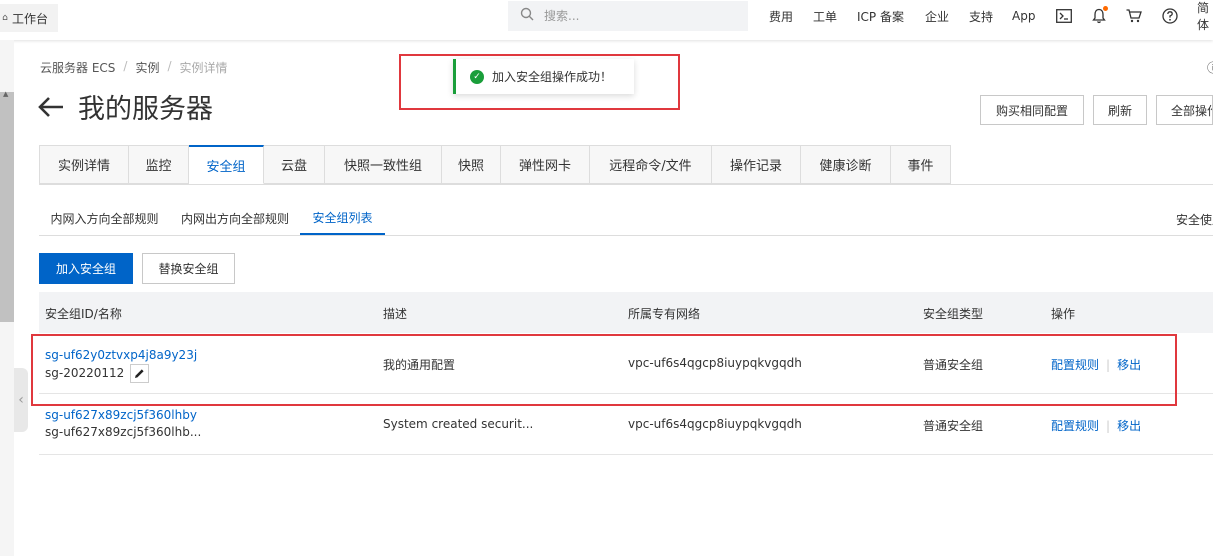 This screenshot has height=556, width=1213. Describe the element at coordinates (825, 16) in the screenshot. I see `nav-tickets: 工单` at that location.